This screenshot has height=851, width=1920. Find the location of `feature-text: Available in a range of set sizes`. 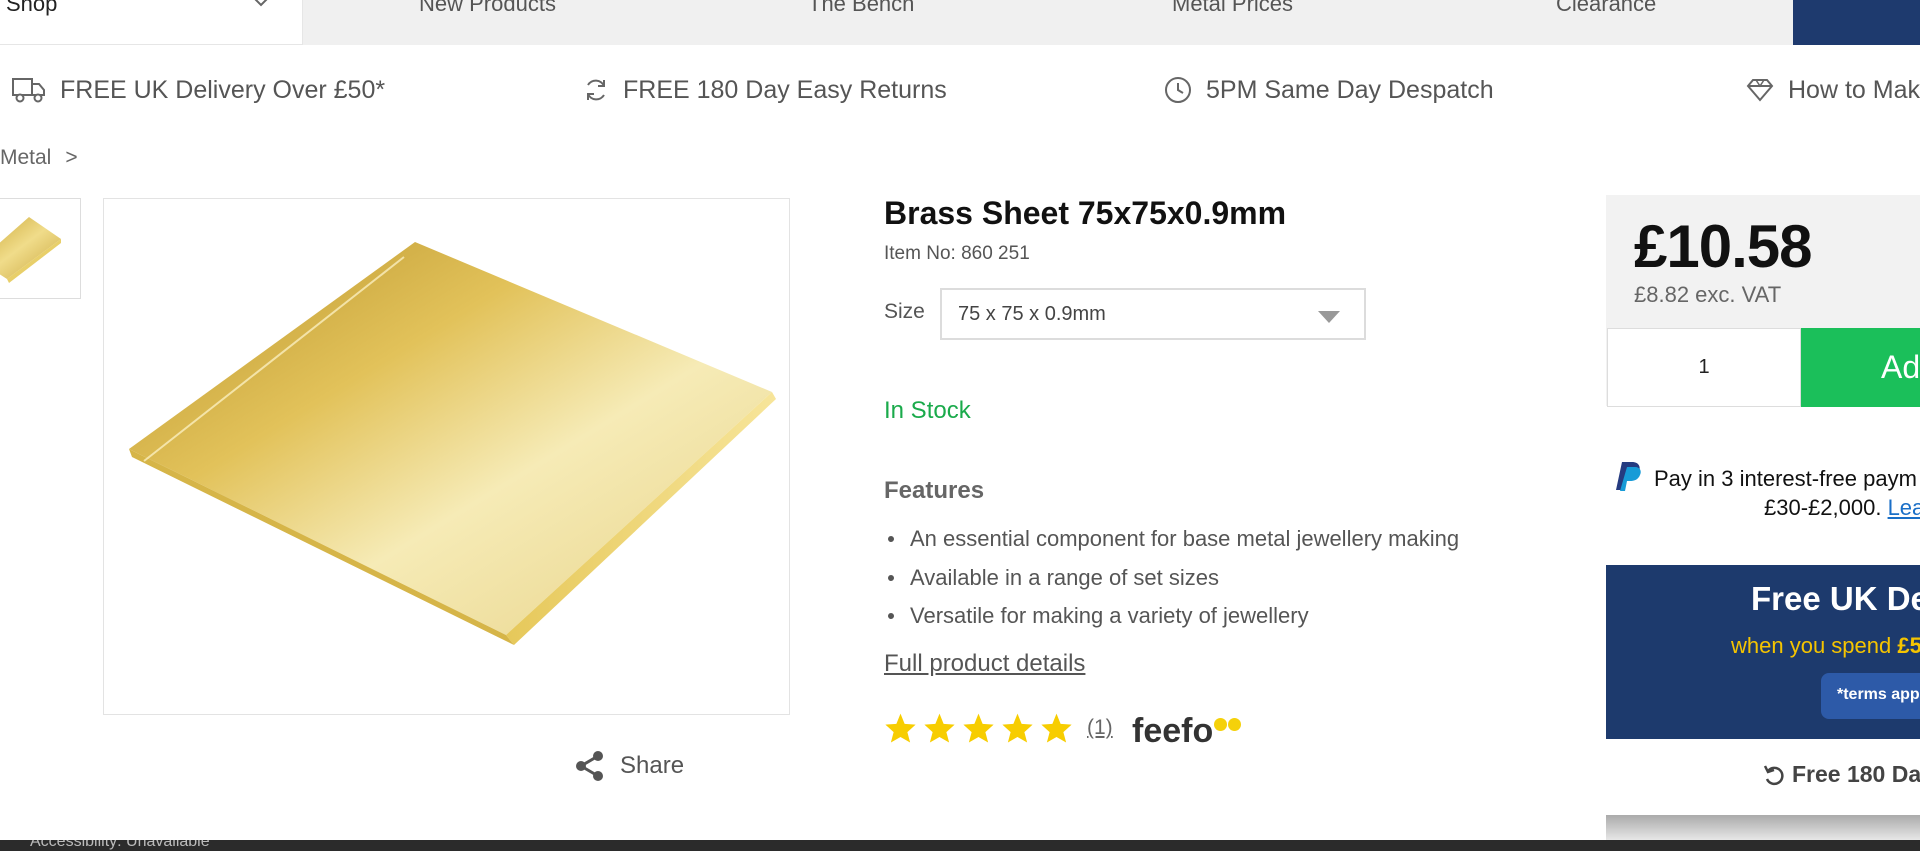

feature-text: Available in a range of set sizes is located at coordinates (1064, 577).